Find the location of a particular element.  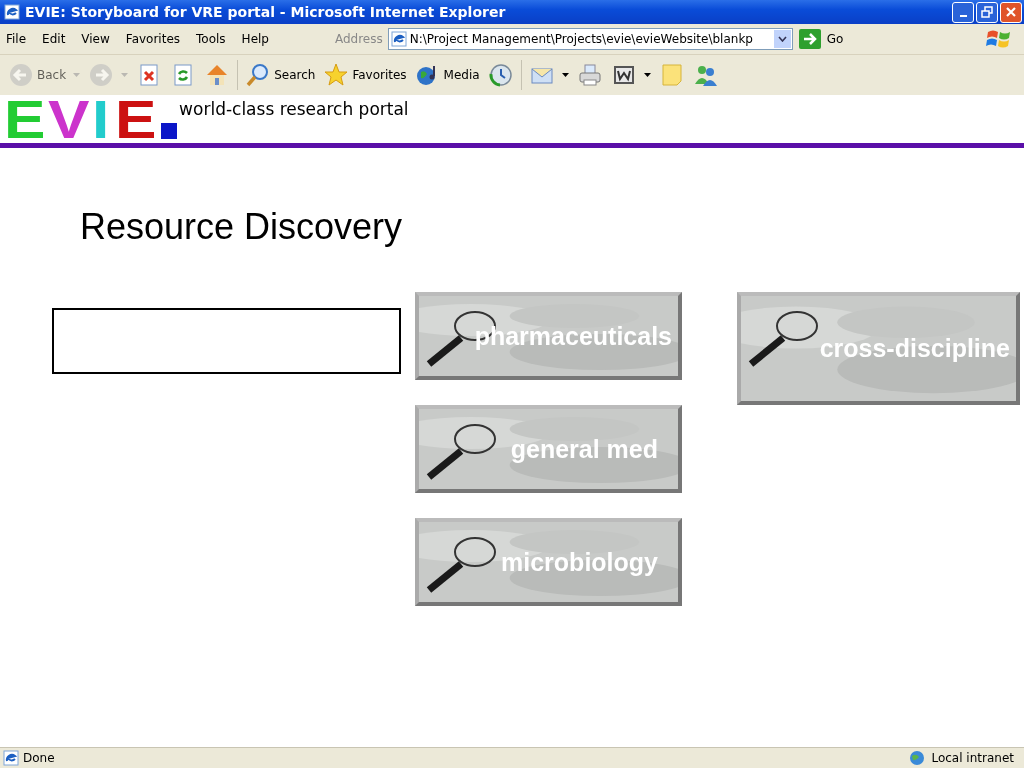

menu-item: Help is located at coordinates (257, 39).